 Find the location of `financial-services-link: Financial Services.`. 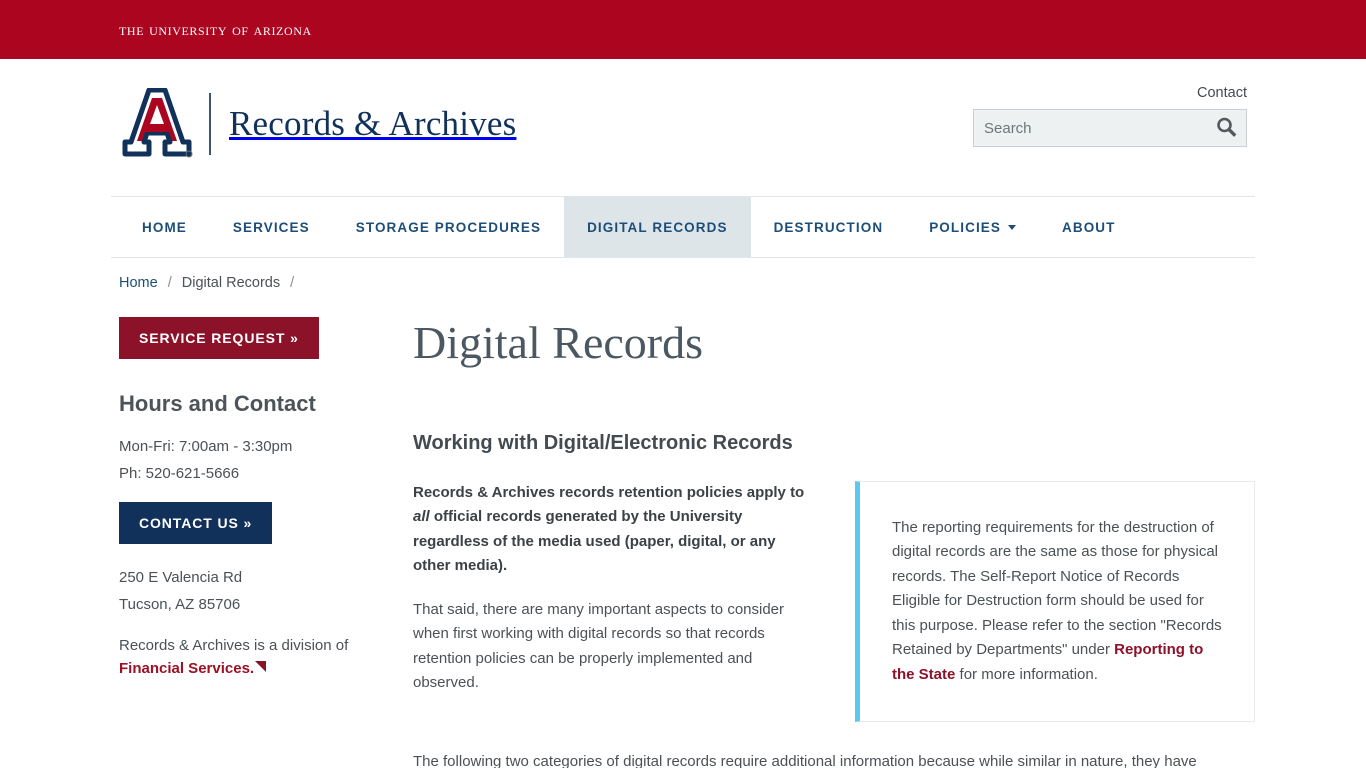

financial-services-link: Financial Services. is located at coordinates (186, 668).